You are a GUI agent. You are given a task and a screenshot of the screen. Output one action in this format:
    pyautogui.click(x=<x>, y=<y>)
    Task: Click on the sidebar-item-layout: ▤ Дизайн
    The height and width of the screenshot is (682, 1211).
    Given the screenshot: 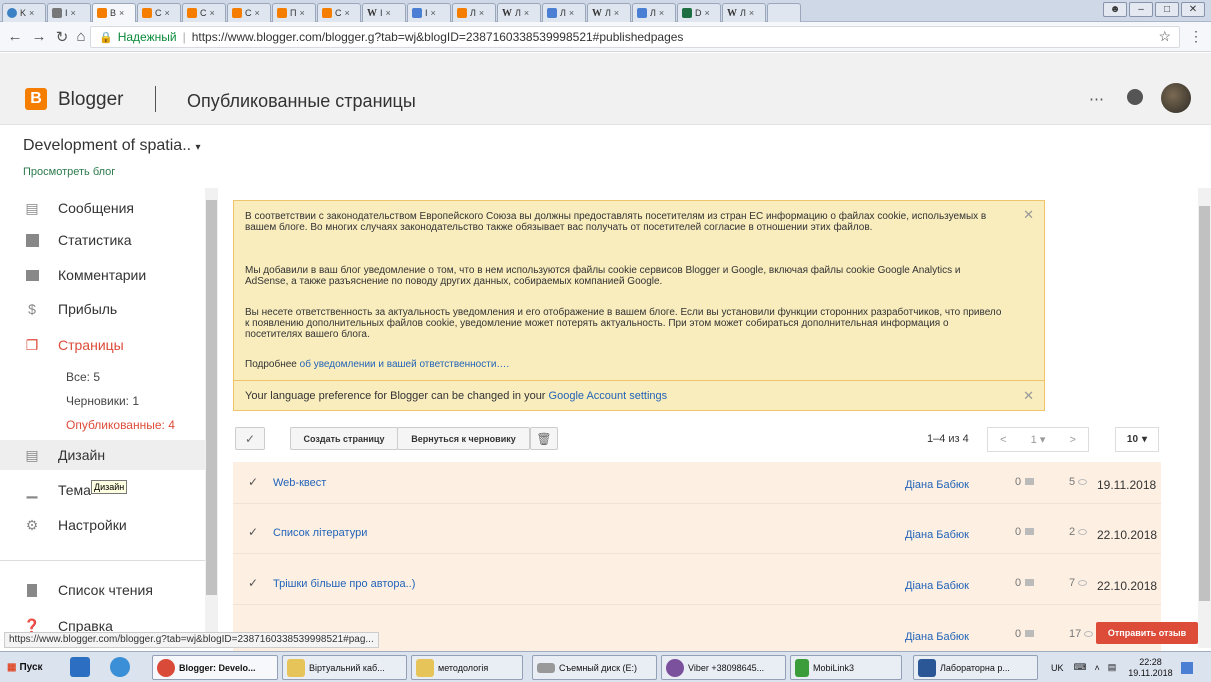 What is the action you would take?
    pyautogui.click(x=102, y=455)
    